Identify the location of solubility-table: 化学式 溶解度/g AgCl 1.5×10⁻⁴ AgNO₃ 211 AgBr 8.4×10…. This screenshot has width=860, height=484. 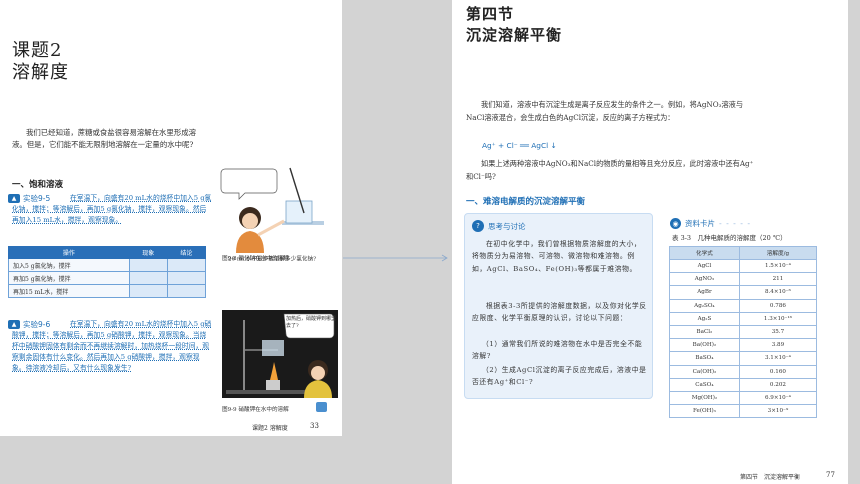
(743, 332).